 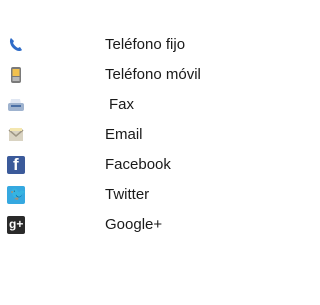 I want to click on fax-icon, so click(x=16, y=105).